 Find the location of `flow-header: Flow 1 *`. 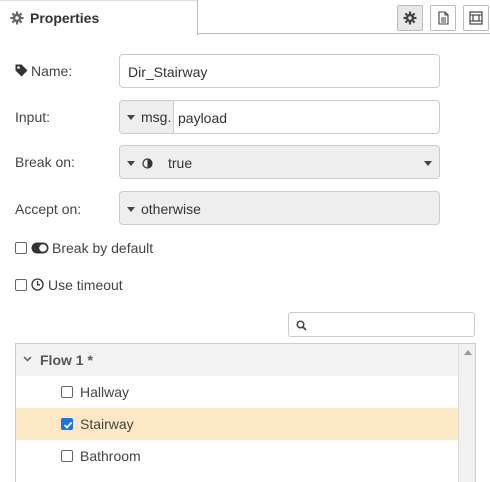

flow-header: Flow 1 * is located at coordinates (237, 360).